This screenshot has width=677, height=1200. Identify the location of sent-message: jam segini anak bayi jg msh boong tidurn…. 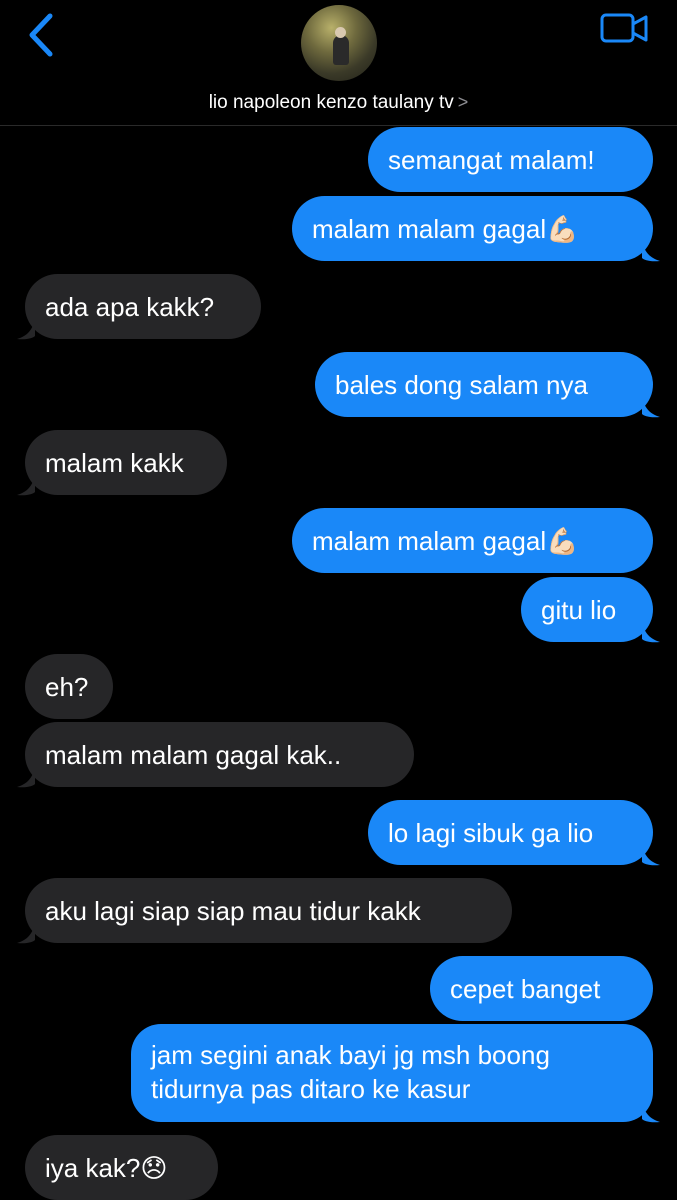
(392, 1073).